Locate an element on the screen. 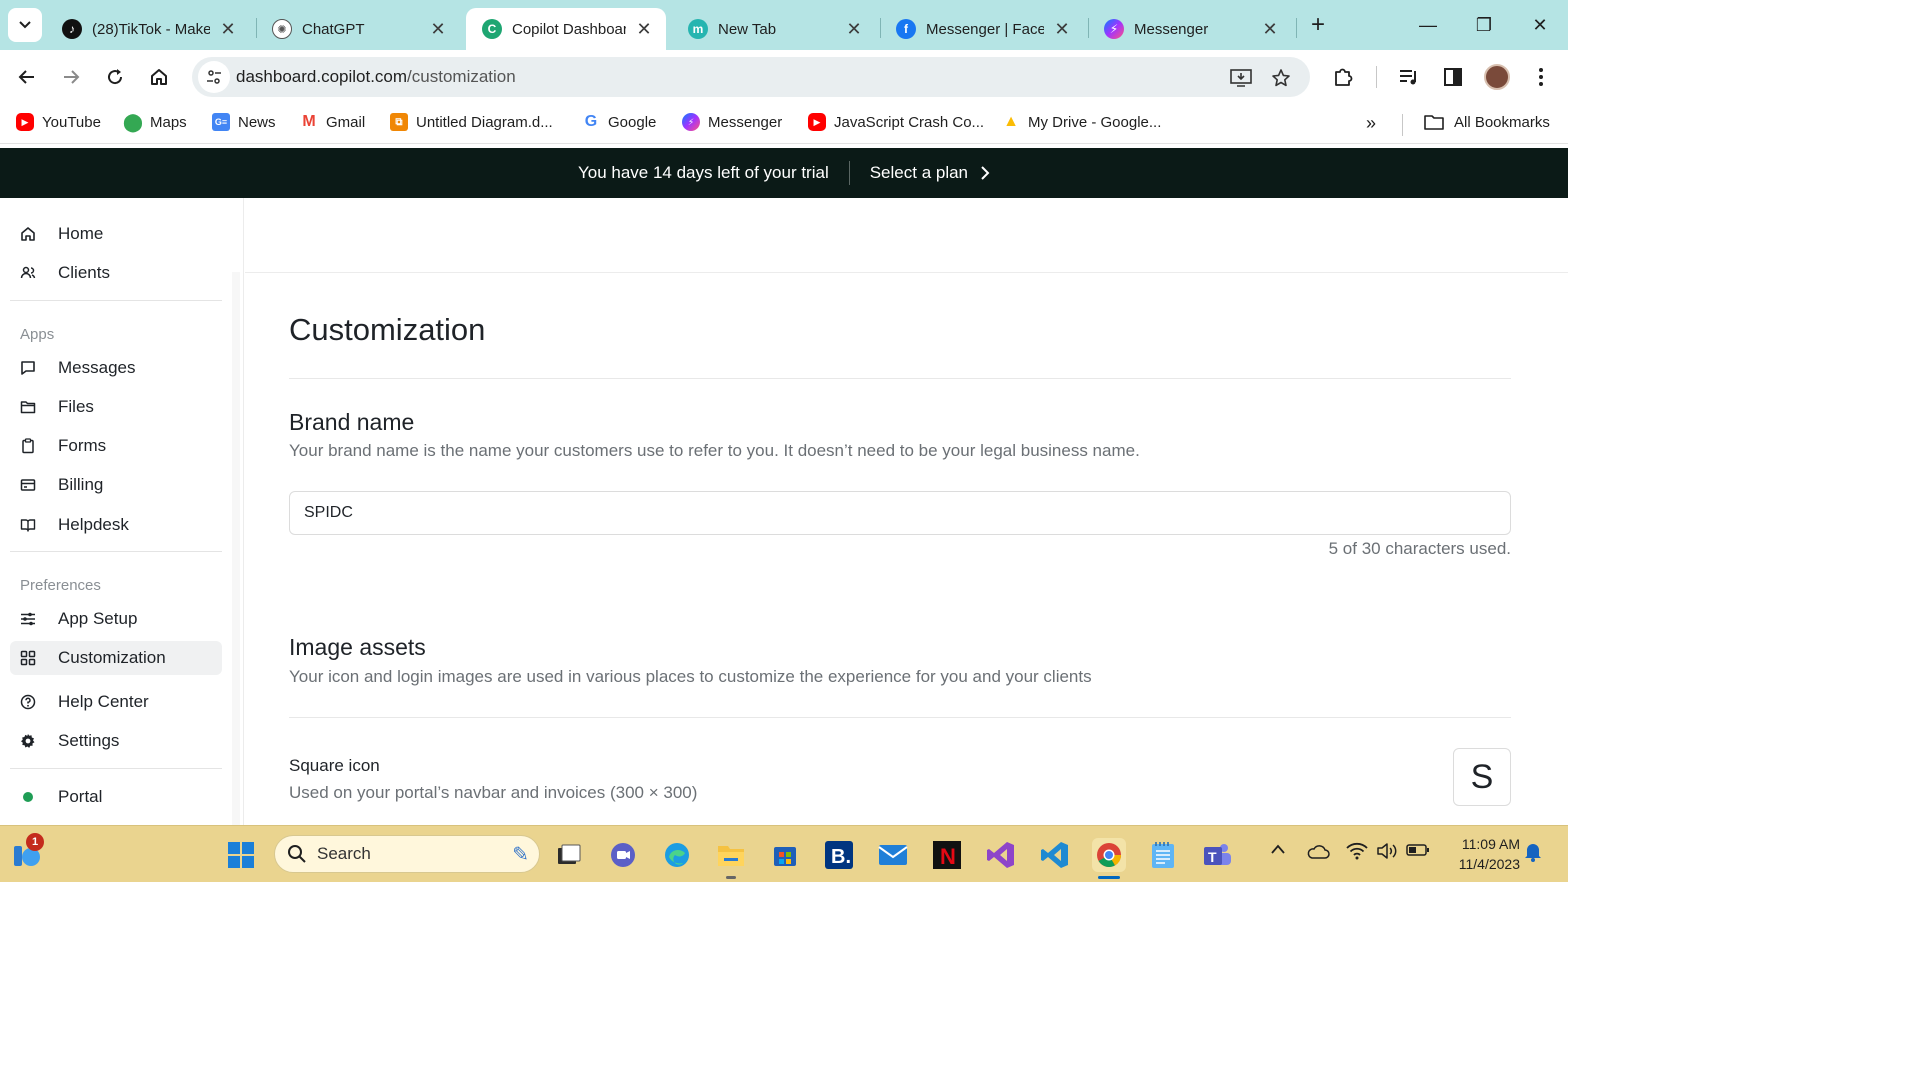 The height and width of the screenshot is (1080, 1920). chat-icon is located at coordinates (623, 855).